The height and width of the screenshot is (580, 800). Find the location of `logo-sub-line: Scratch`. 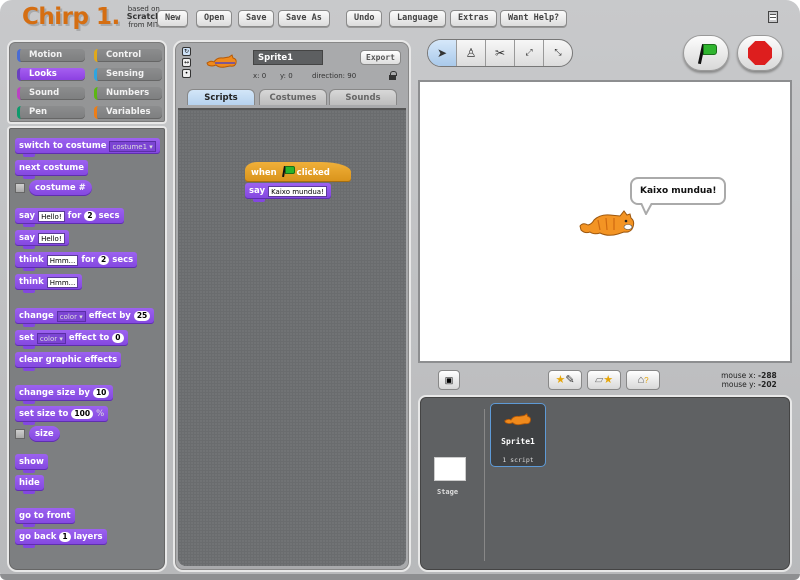

logo-sub-line: Scratch is located at coordinates (143, 16).